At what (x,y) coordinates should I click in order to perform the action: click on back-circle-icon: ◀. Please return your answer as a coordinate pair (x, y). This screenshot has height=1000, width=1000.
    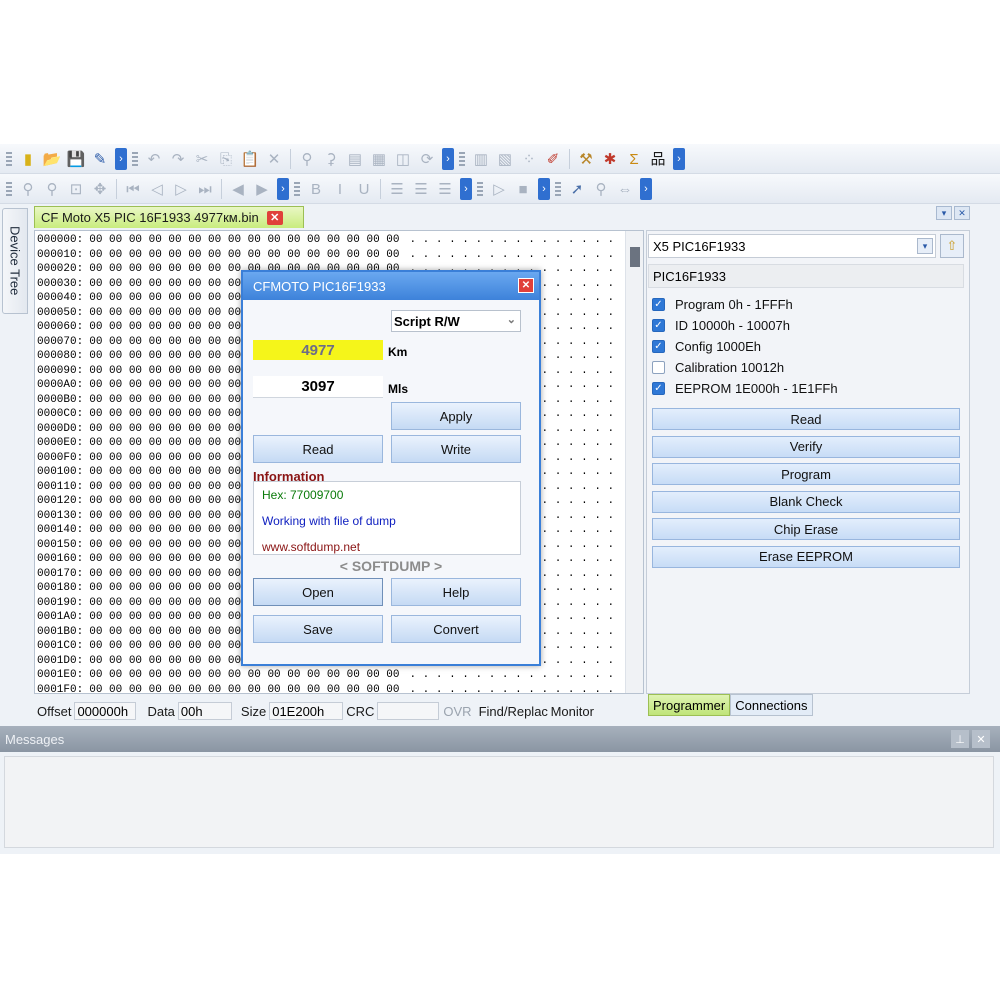
    Looking at the image, I should click on (238, 189).